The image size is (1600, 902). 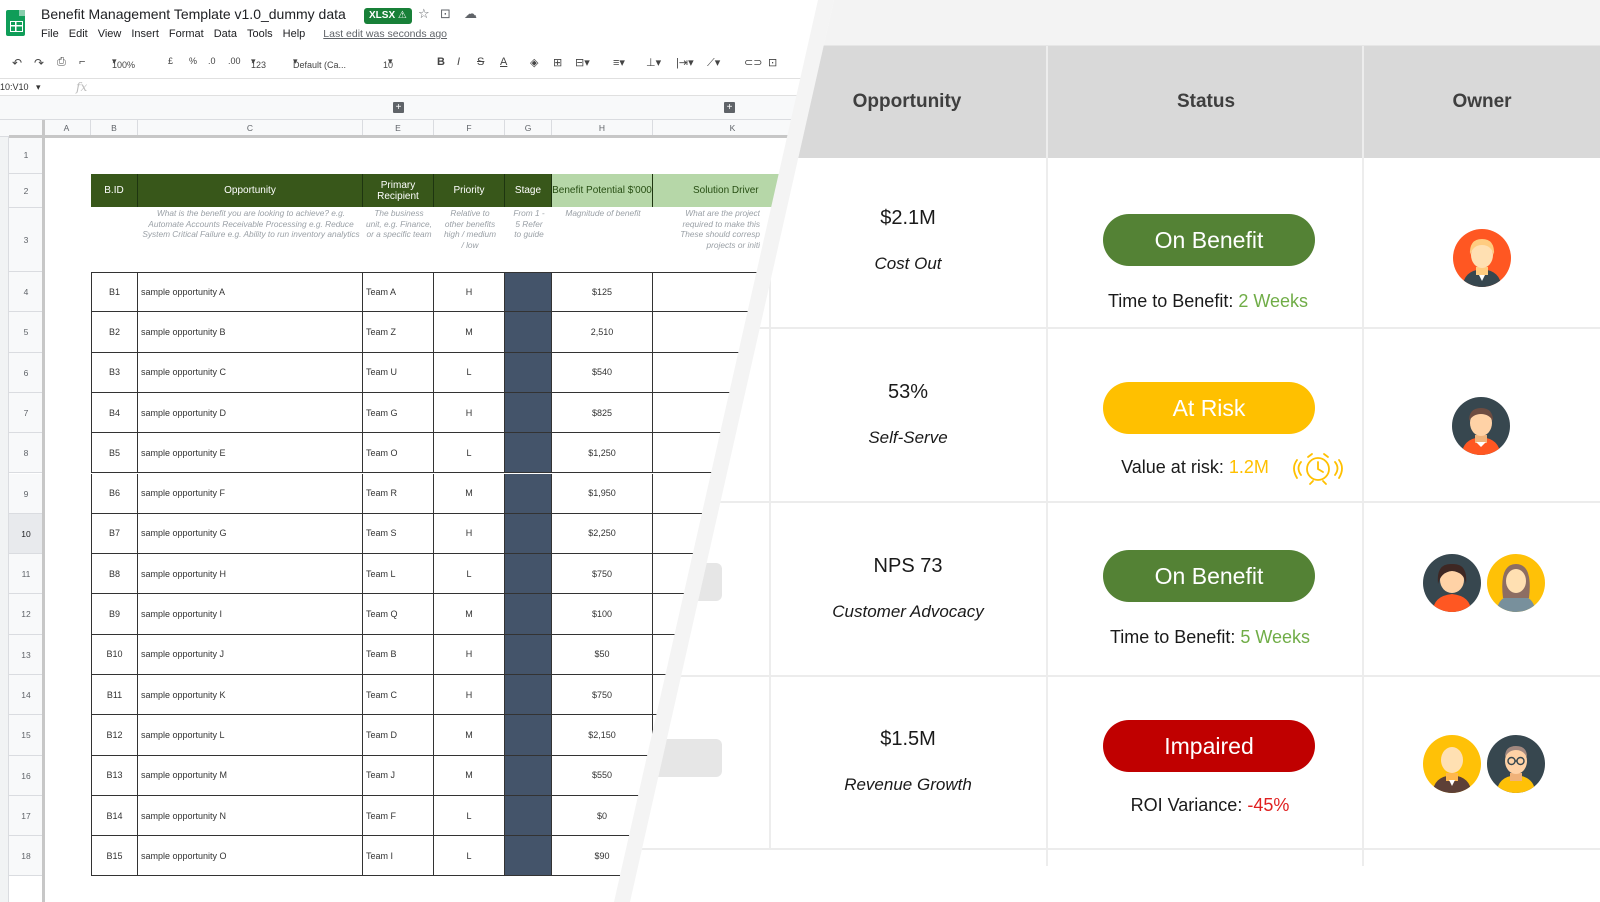 What do you see at coordinates (114, 856) in the screenshot?
I see `cell-bid: B15` at bounding box center [114, 856].